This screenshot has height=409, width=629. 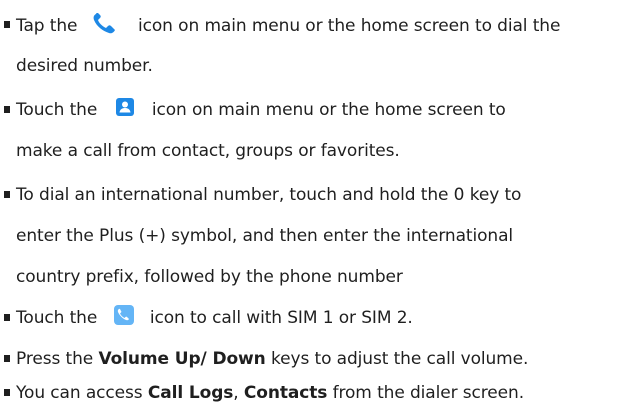 I want to click on text-segment: from the dialer screen., so click(x=428, y=393).